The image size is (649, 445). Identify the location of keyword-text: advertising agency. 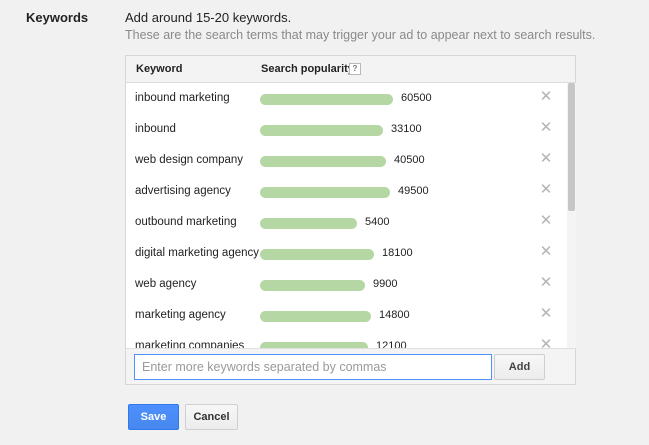
(183, 191).